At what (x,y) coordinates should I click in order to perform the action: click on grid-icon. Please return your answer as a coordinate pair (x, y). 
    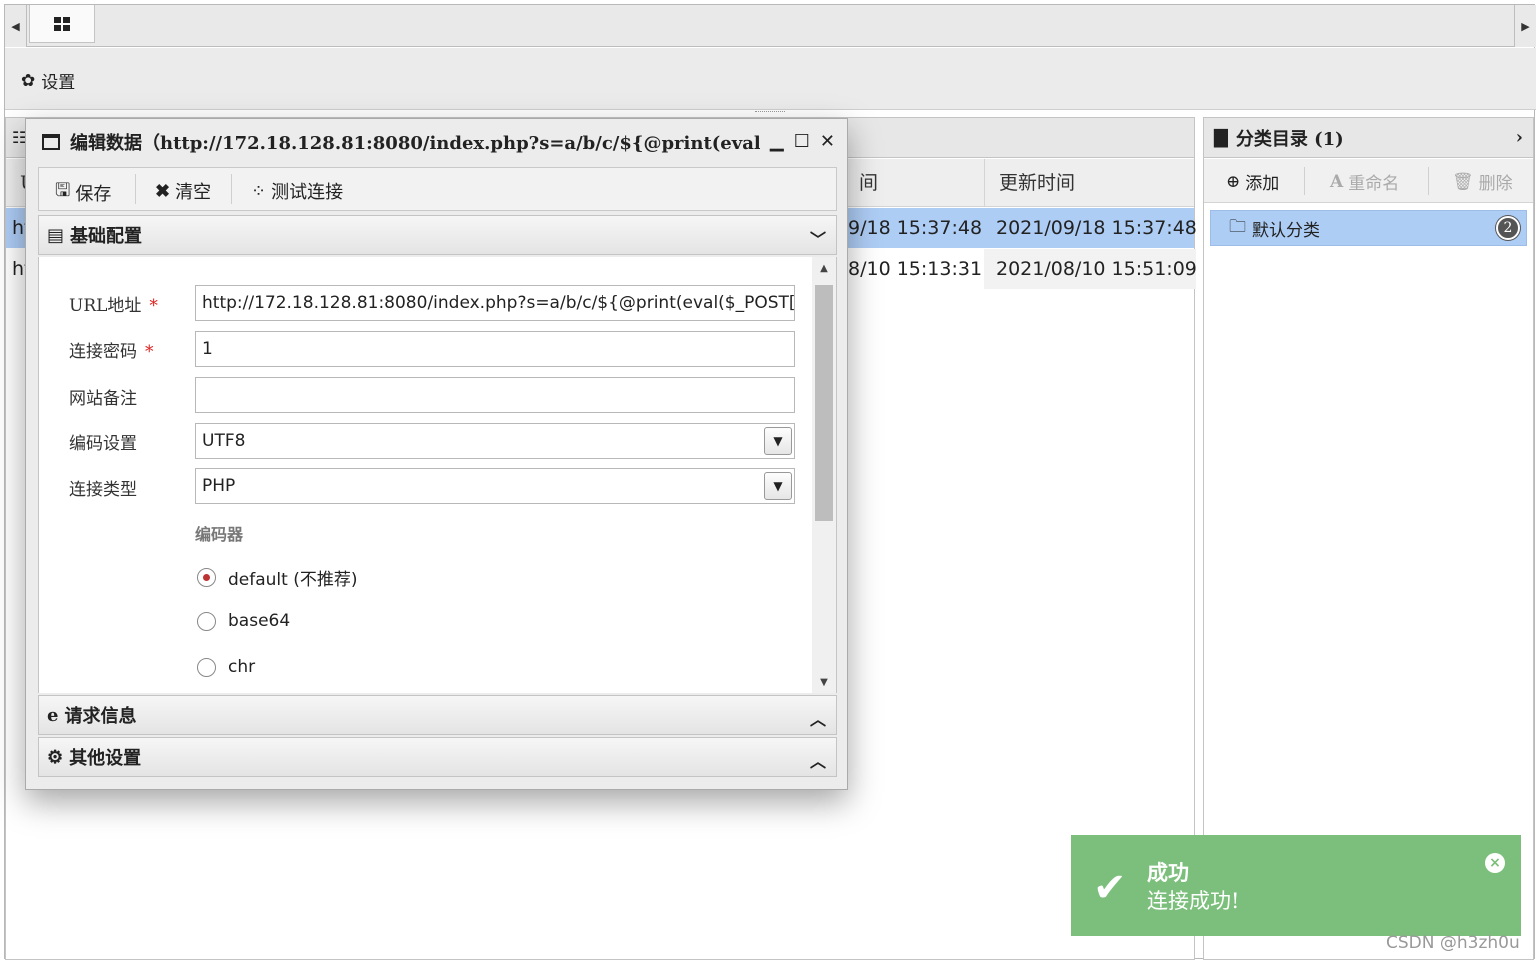
    Looking at the image, I should click on (62, 23).